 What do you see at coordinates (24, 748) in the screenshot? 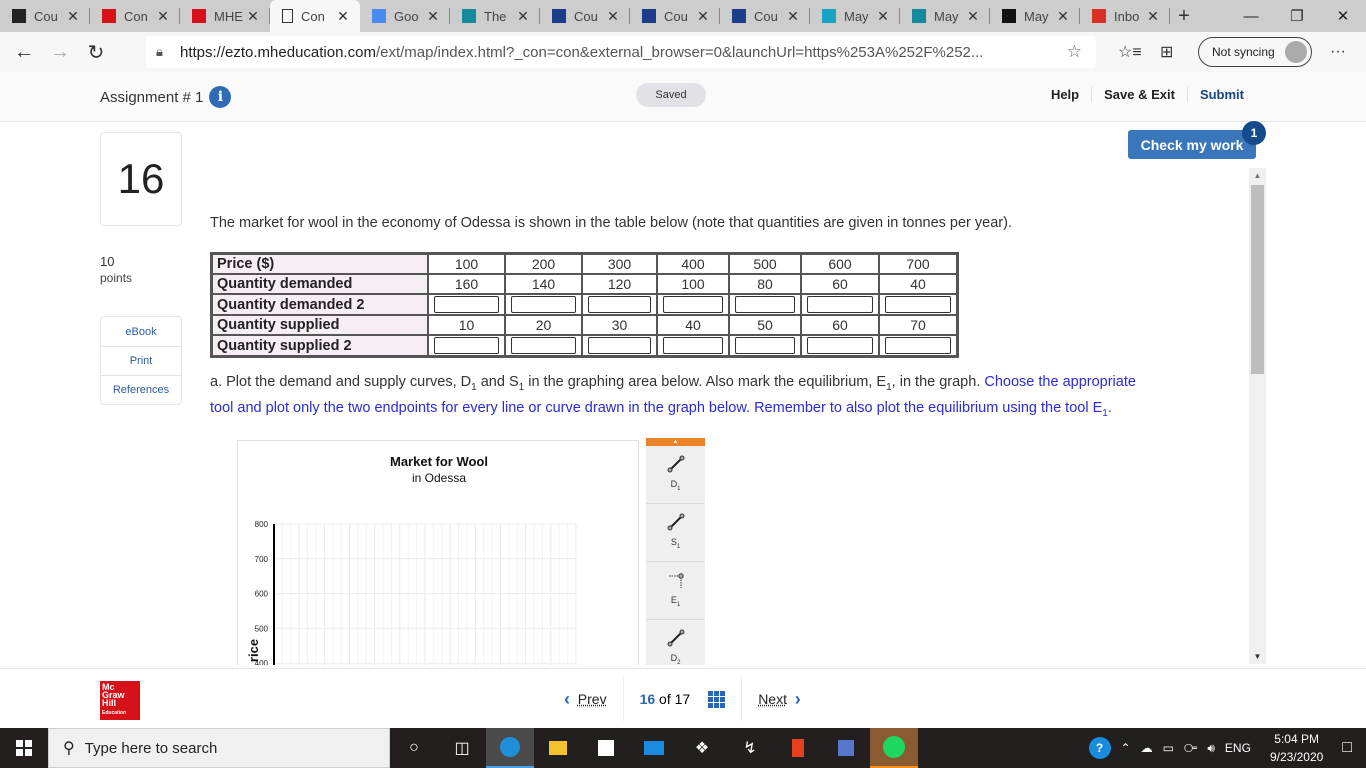
I see `start-button` at bounding box center [24, 748].